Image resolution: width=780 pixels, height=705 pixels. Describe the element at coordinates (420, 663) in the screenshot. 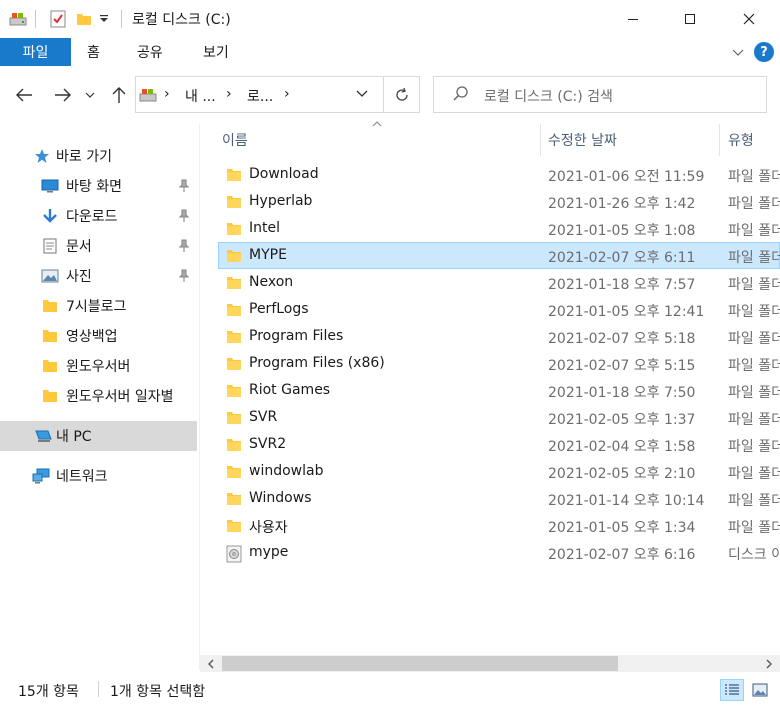

I see `scrollbar-thumb` at that location.